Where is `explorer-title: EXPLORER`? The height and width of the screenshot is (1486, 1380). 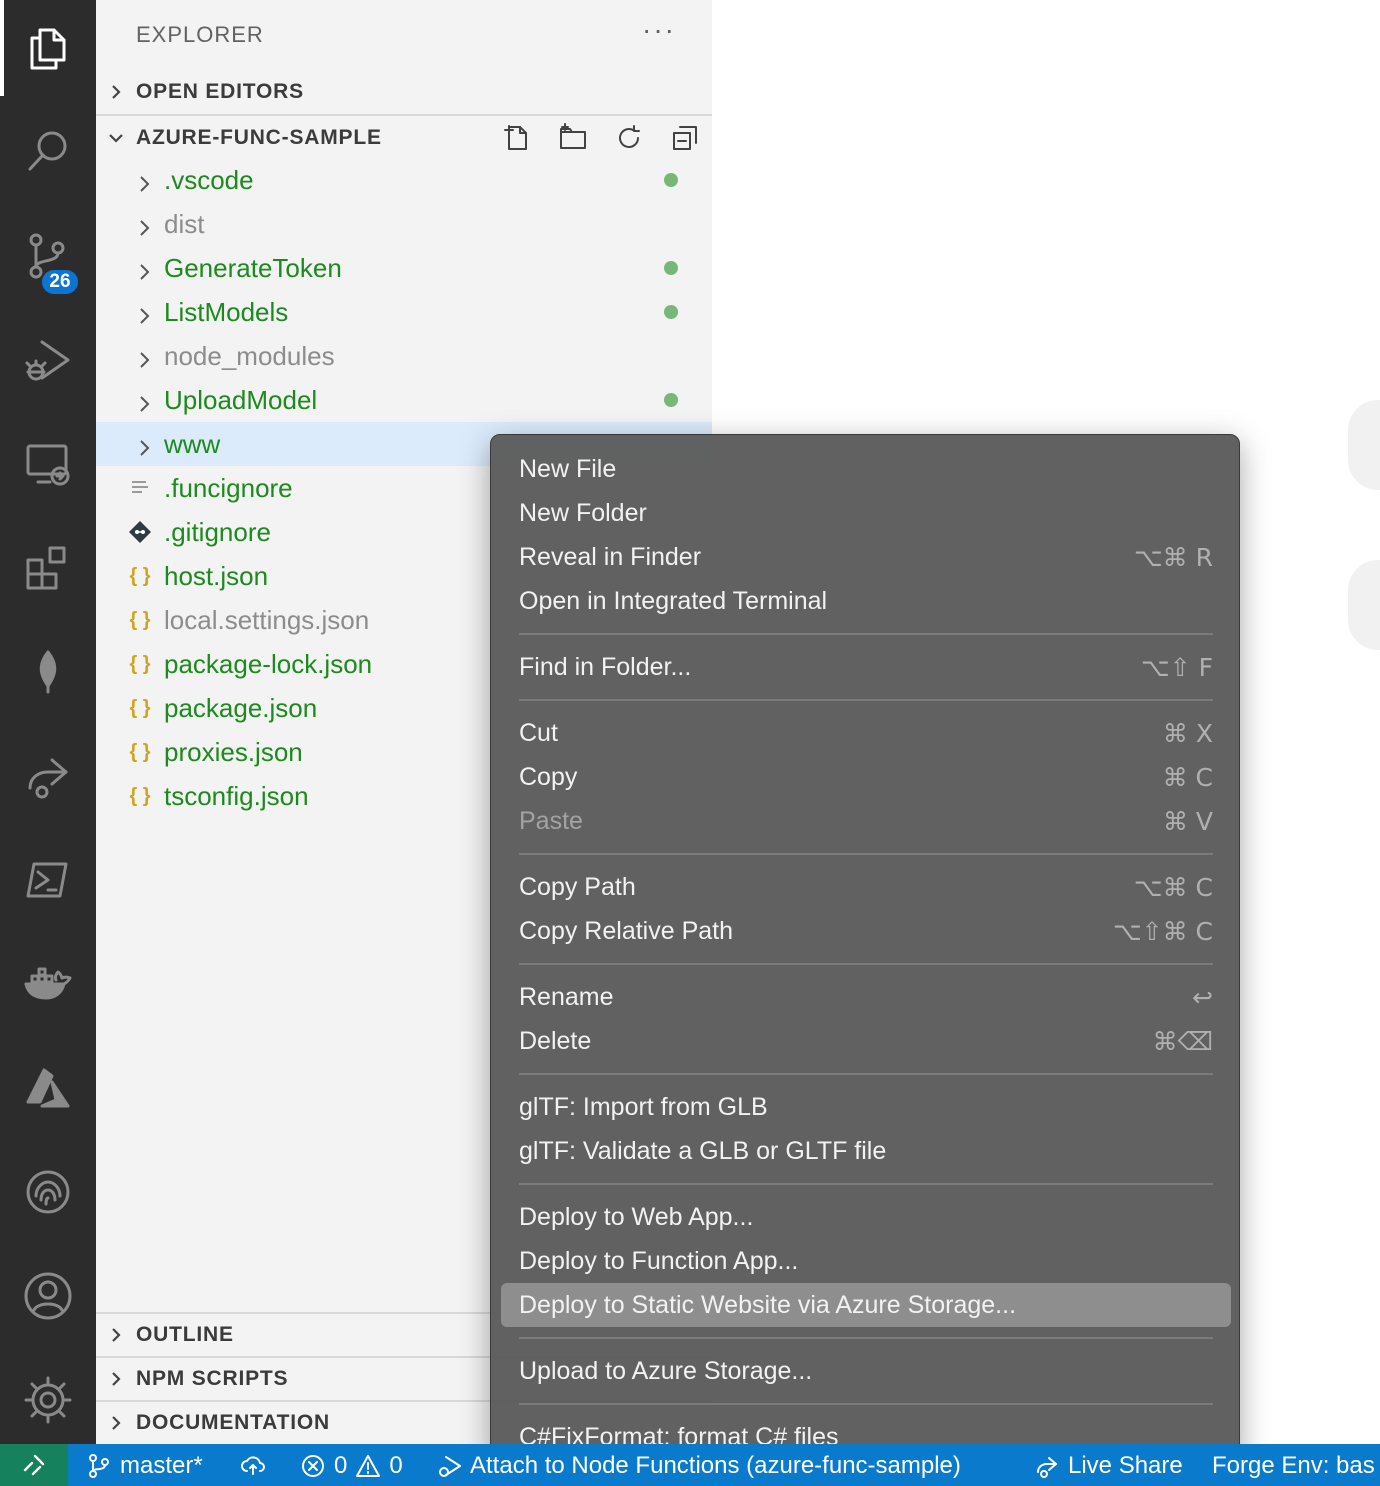
explorer-title: EXPLORER is located at coordinates (200, 34).